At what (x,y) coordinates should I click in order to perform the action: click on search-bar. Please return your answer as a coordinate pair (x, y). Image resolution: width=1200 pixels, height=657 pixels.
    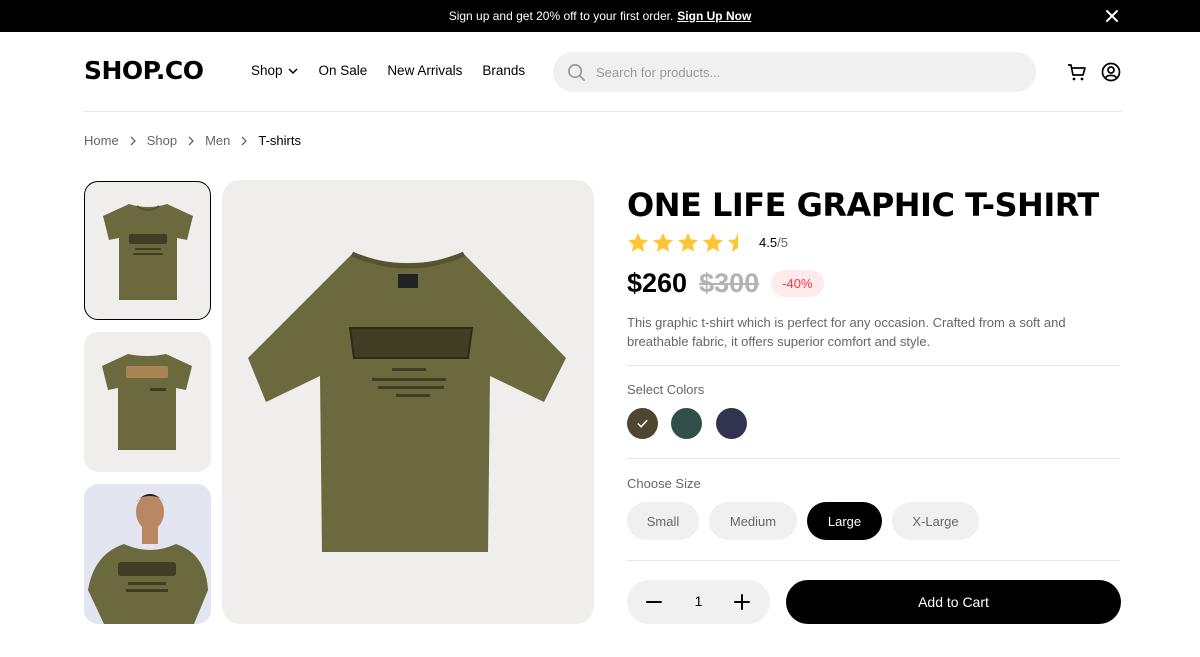
    Looking at the image, I should click on (794, 72).